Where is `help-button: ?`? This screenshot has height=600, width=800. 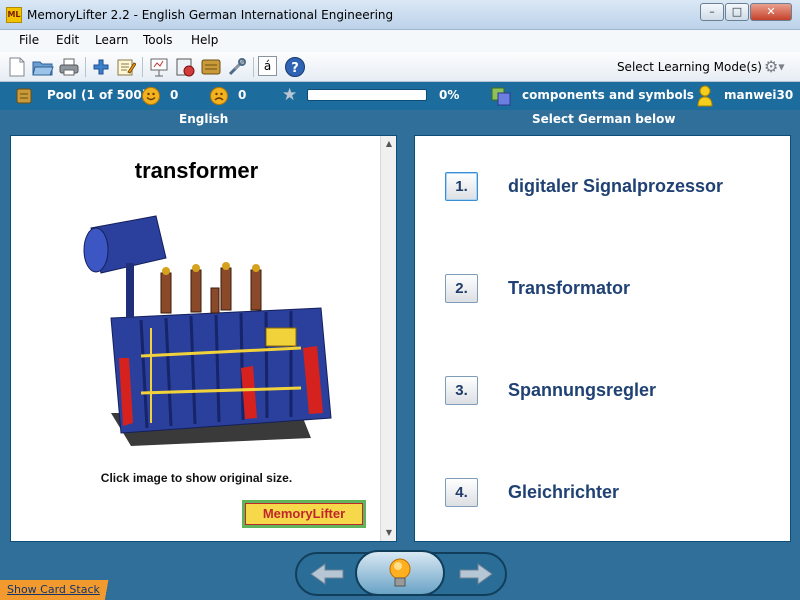
help-button: ? is located at coordinates (295, 67).